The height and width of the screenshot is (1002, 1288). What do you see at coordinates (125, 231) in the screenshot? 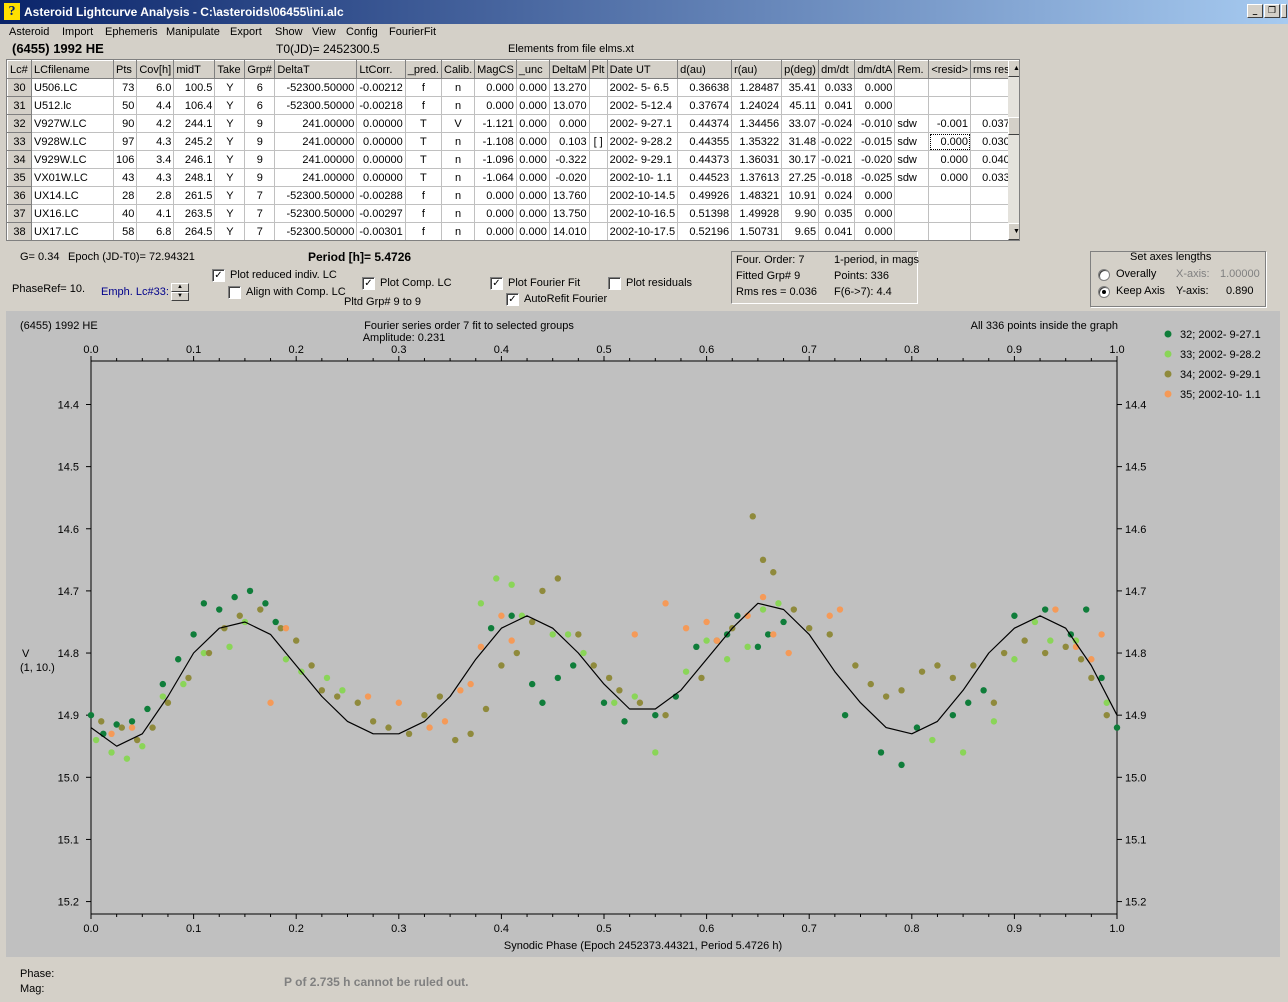
I see `table-cell: 58` at bounding box center [125, 231].